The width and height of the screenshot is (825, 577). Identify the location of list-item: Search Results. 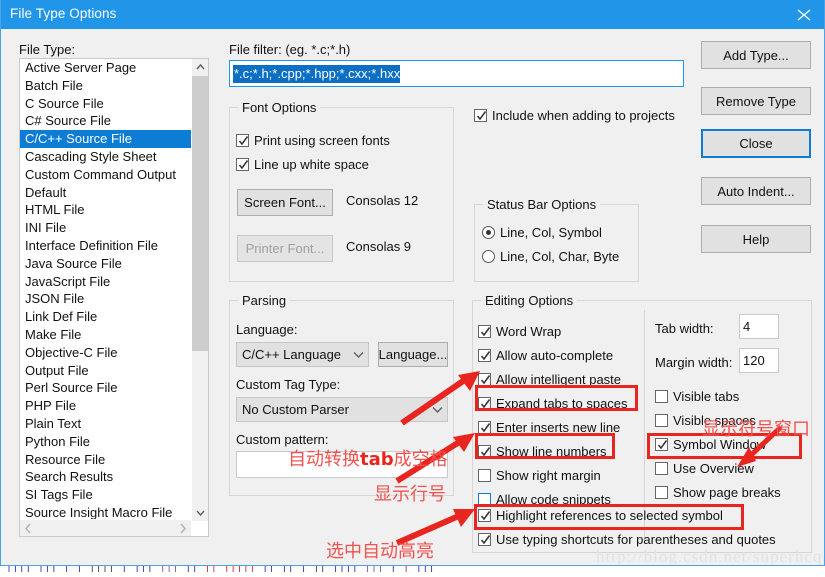
(105, 477).